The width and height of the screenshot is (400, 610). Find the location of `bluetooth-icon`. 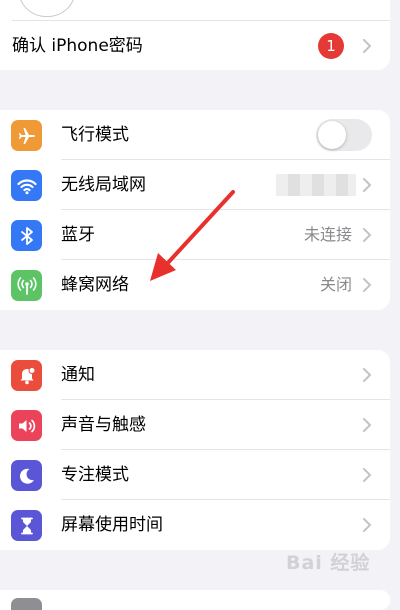

bluetooth-icon is located at coordinates (26, 235).